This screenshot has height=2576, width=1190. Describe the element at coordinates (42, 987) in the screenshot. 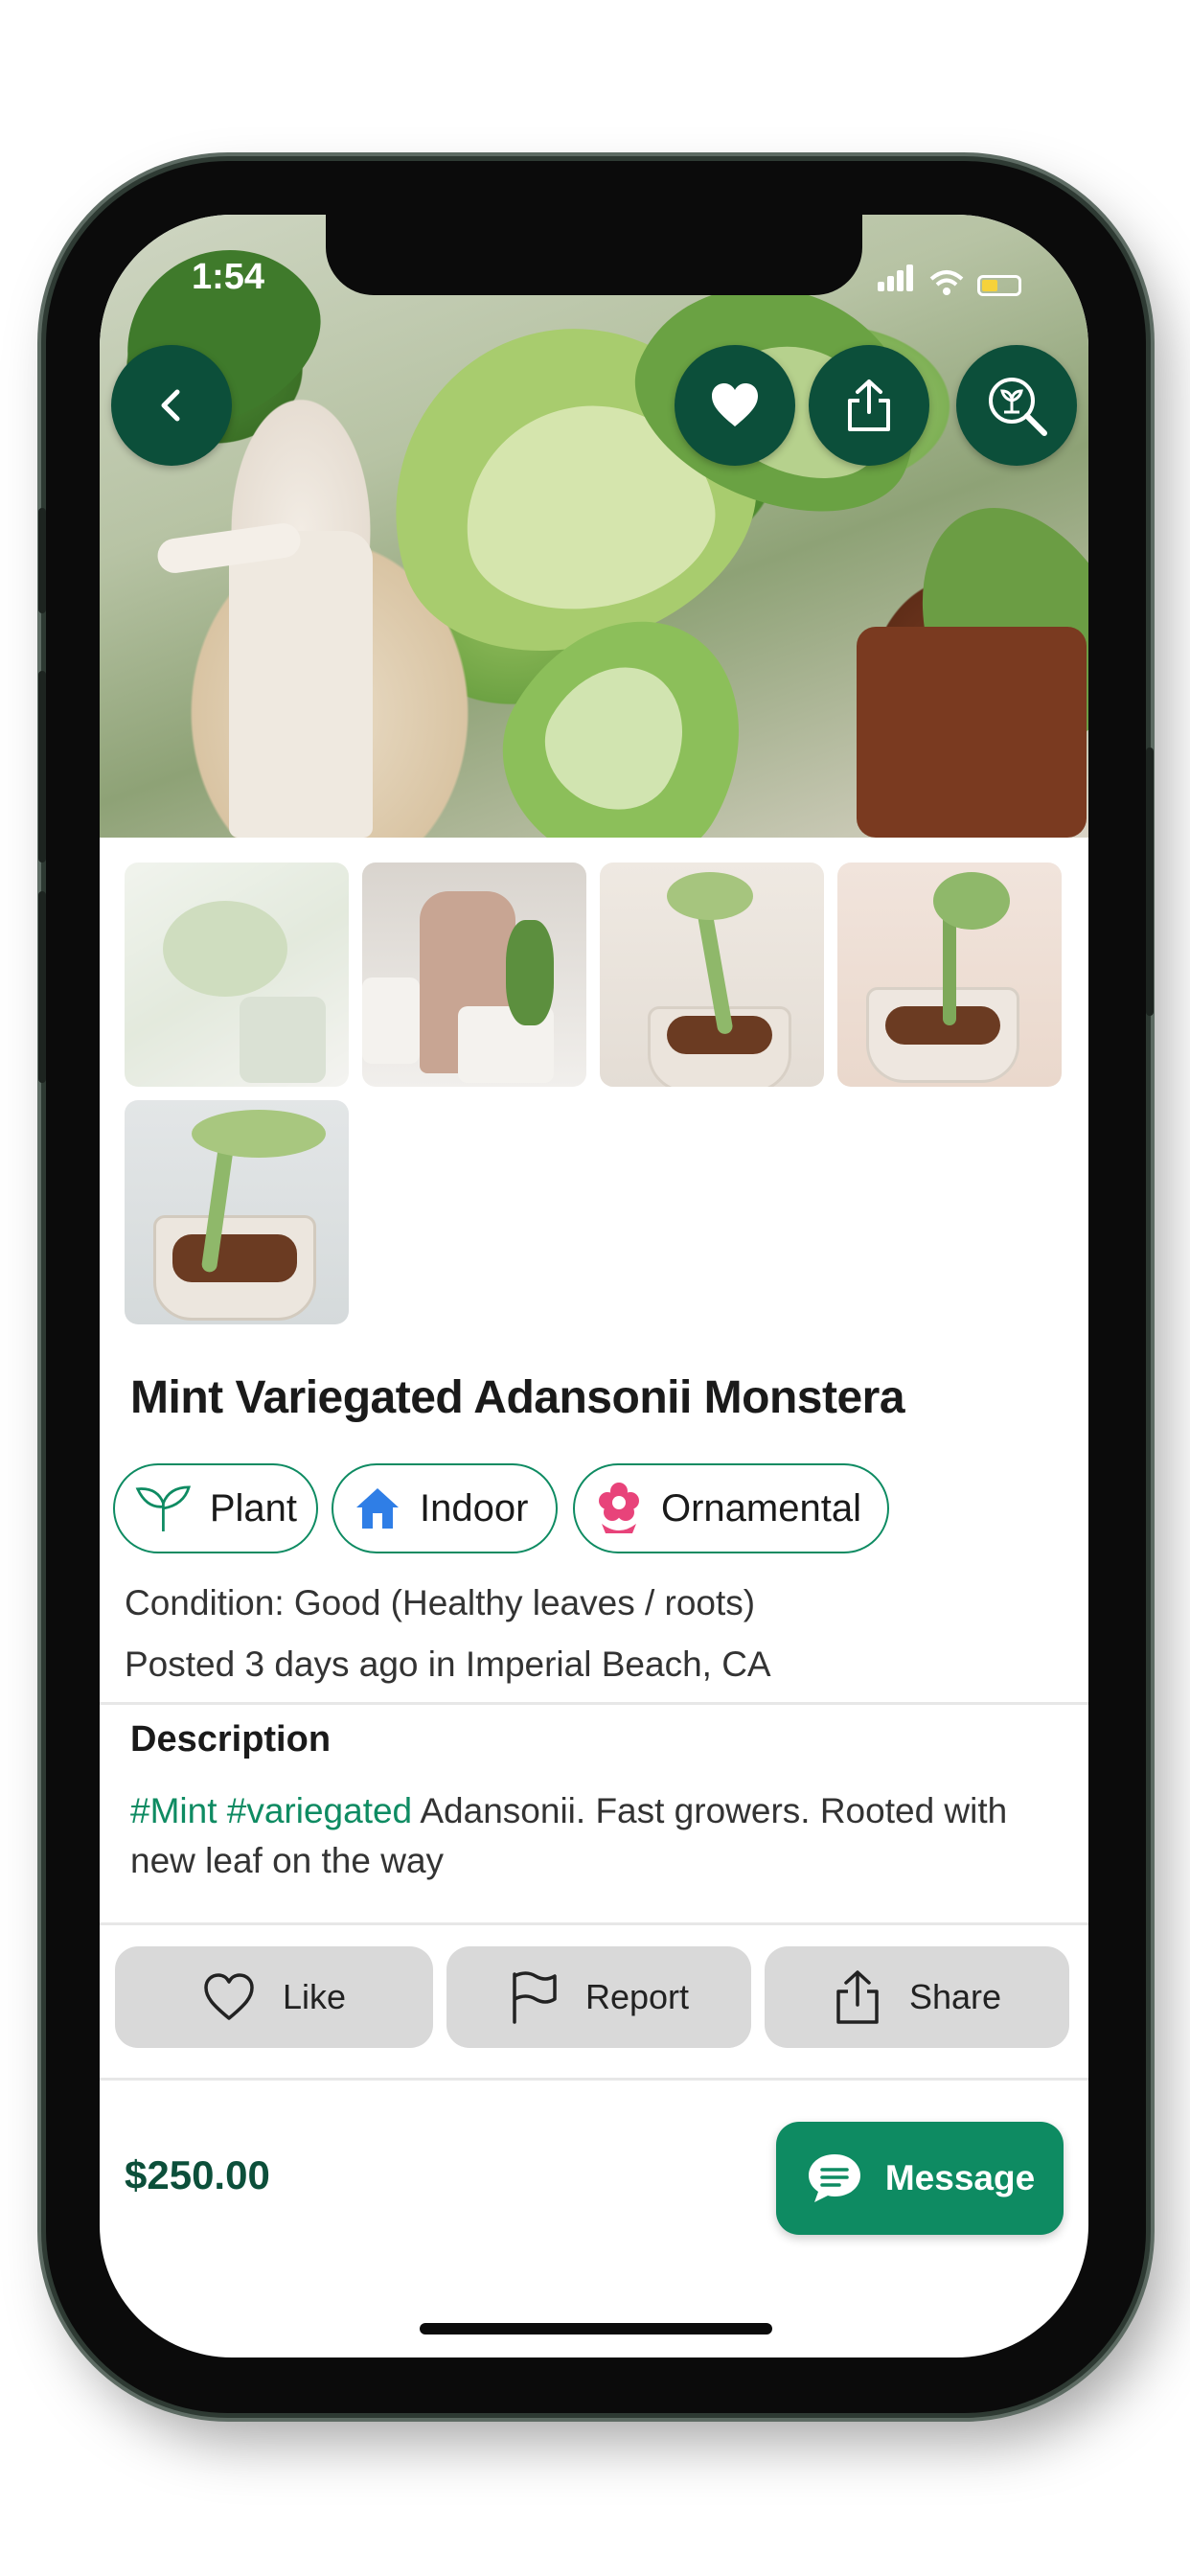

I see `side-button-volume-down` at that location.